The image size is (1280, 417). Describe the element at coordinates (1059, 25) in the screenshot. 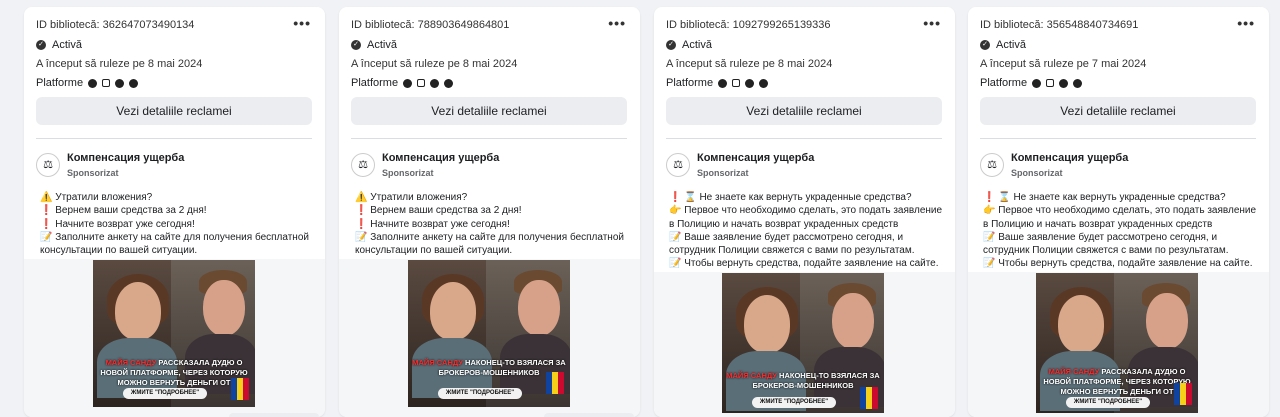

I see `library-id: ID bibliotecă: 356548840734691` at that location.